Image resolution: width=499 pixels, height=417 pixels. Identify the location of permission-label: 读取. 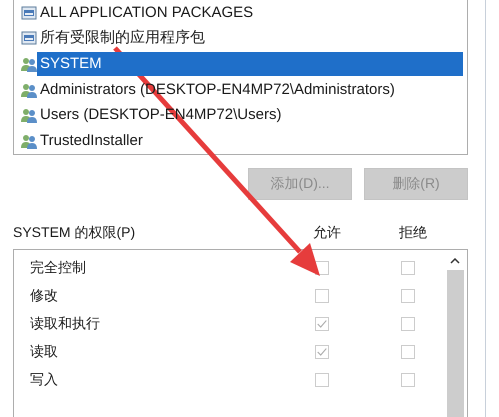
(44, 351).